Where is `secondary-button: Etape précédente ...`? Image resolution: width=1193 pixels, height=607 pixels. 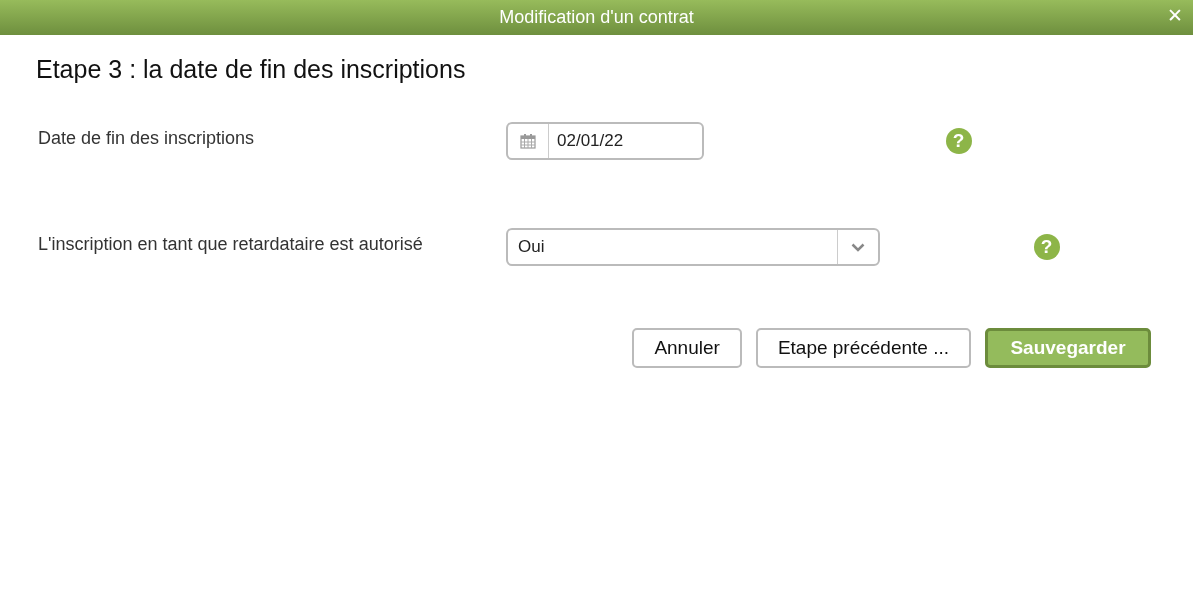 secondary-button: Etape précédente ... is located at coordinates (863, 348).